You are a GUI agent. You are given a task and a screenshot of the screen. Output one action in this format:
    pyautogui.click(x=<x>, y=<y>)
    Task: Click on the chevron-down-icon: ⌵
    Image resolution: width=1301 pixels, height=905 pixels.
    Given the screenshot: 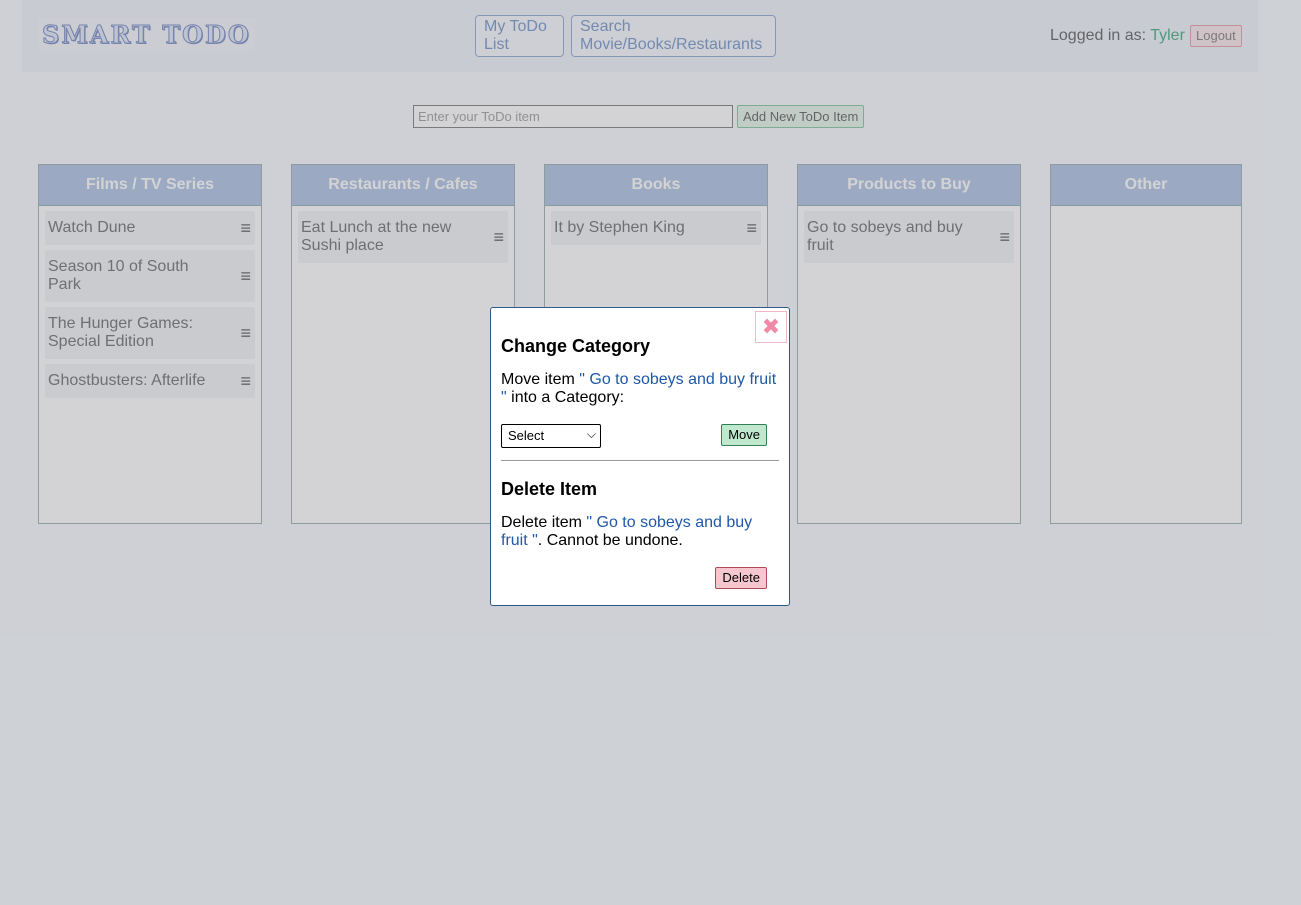 What is the action you would take?
    pyautogui.click(x=591, y=434)
    